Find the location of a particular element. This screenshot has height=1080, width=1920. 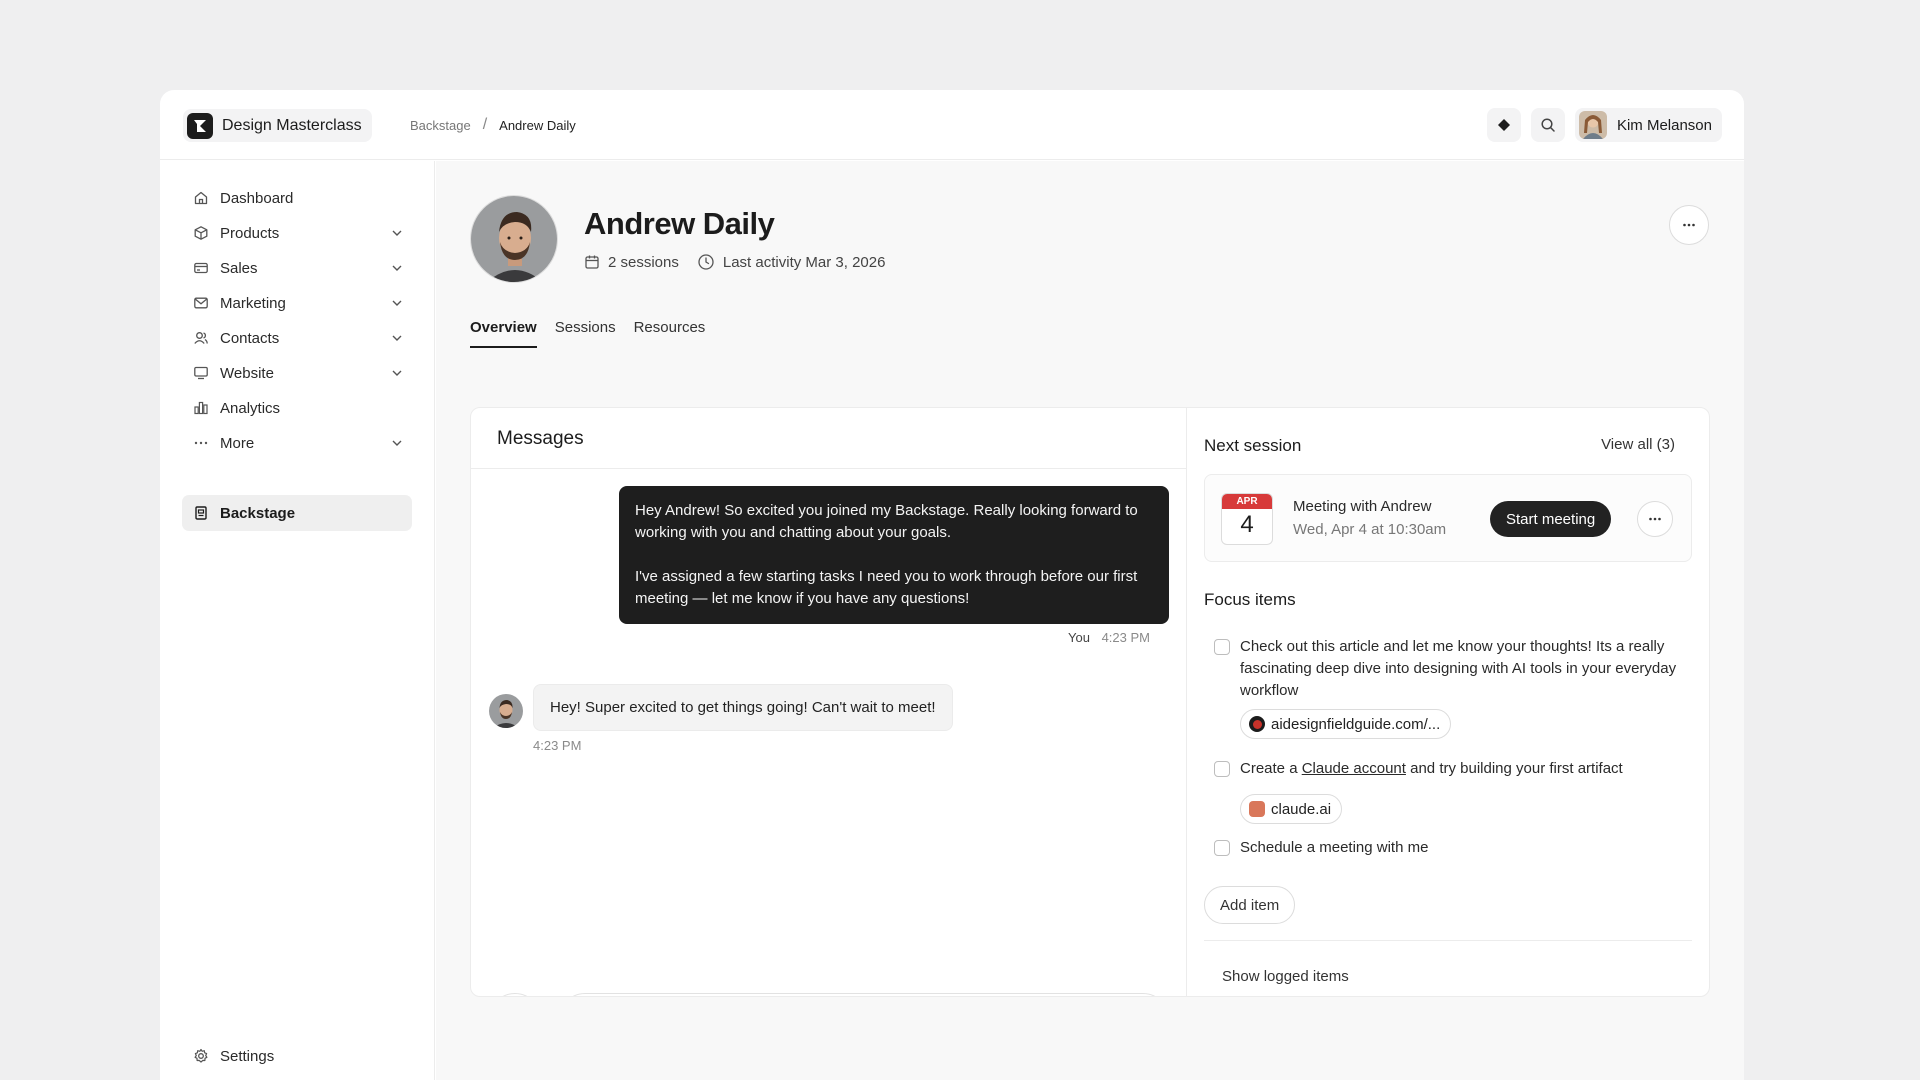

focus-item-text-part: Create a is located at coordinates (1271, 768).